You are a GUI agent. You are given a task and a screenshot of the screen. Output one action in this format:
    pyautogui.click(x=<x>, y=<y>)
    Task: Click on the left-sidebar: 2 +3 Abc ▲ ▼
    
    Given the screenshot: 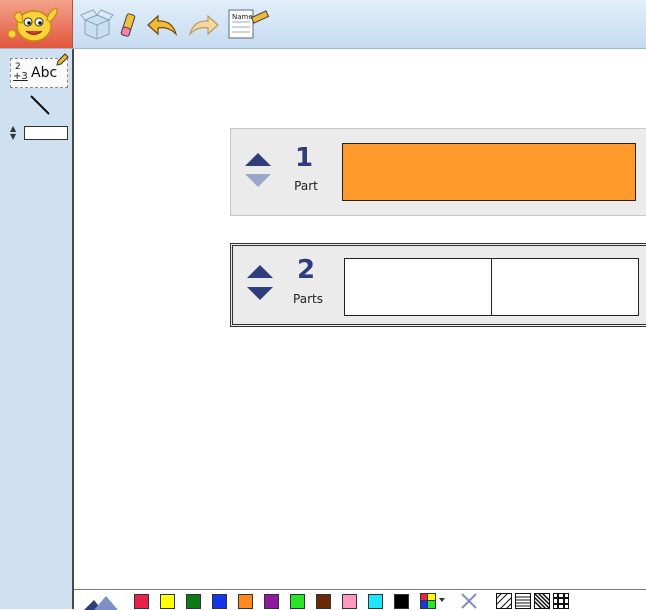 What is the action you would take?
    pyautogui.click(x=37, y=329)
    